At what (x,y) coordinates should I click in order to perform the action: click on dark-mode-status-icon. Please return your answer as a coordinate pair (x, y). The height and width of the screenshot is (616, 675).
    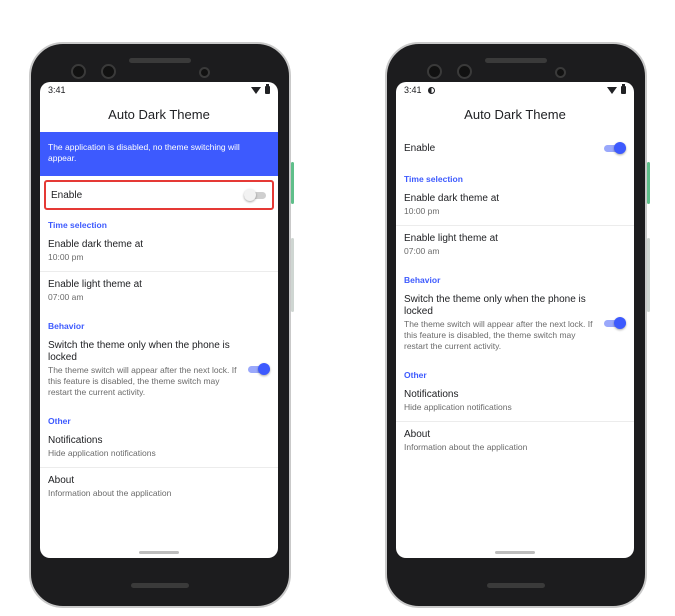
    Looking at the image, I should click on (431, 90).